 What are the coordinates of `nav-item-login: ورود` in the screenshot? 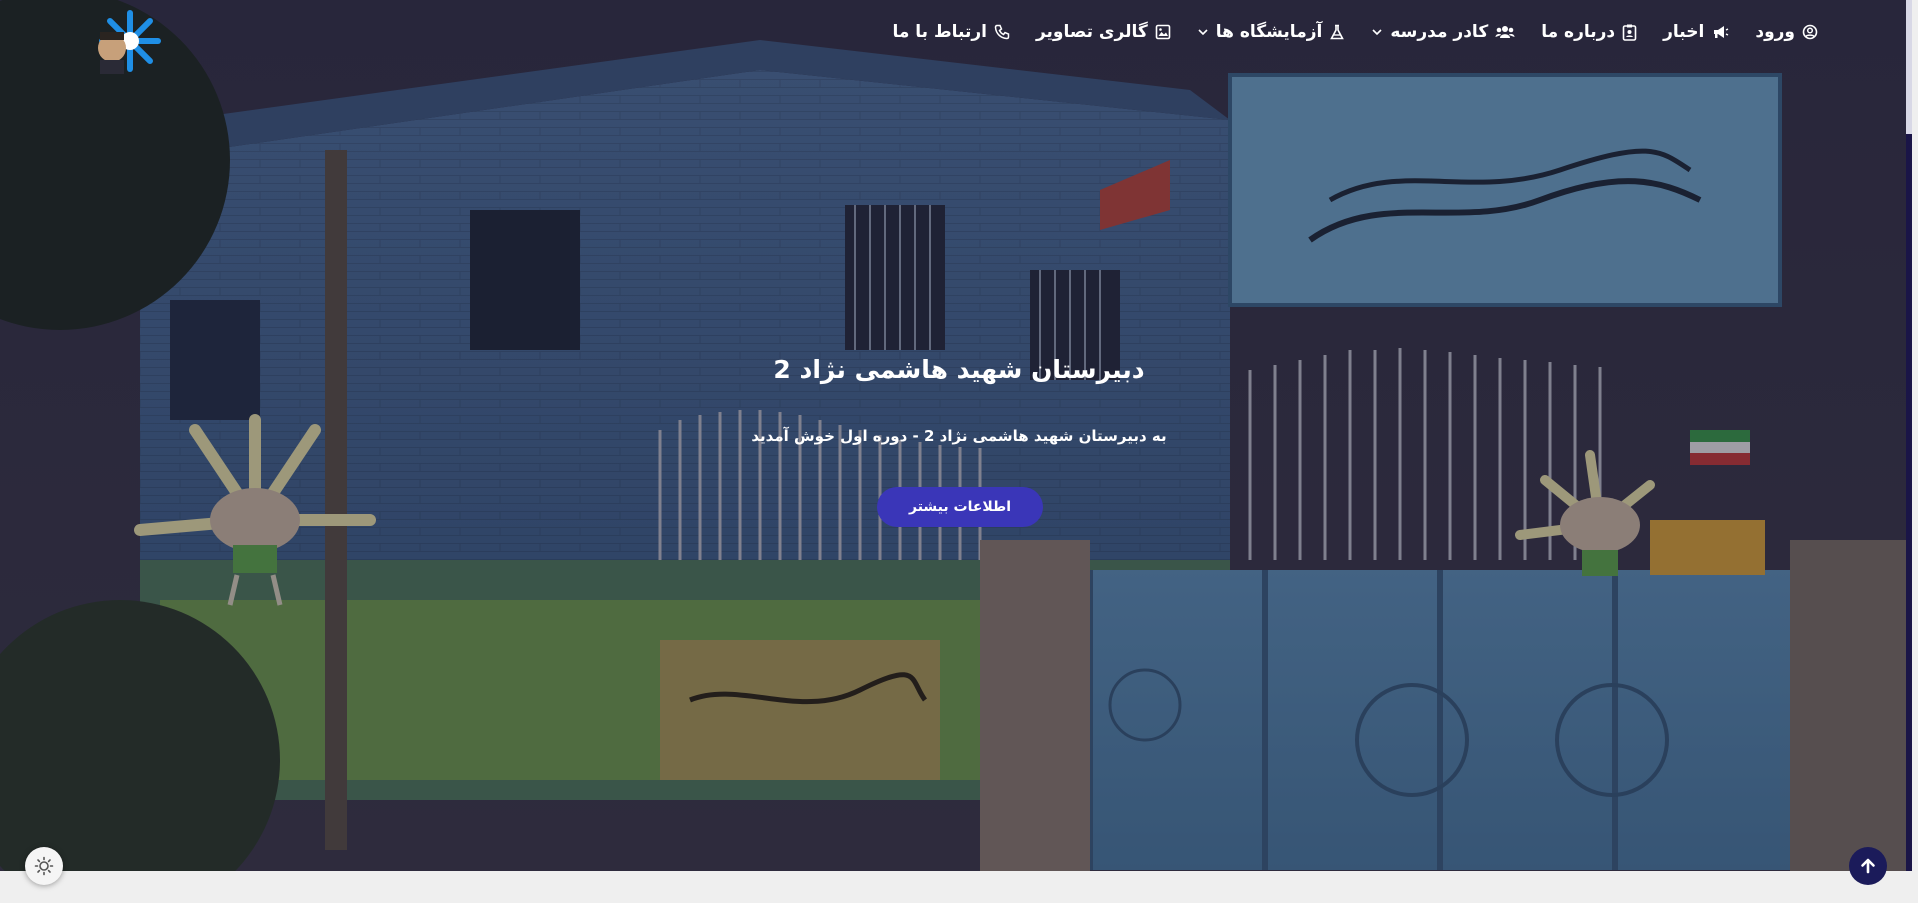 It's located at (1786, 32).